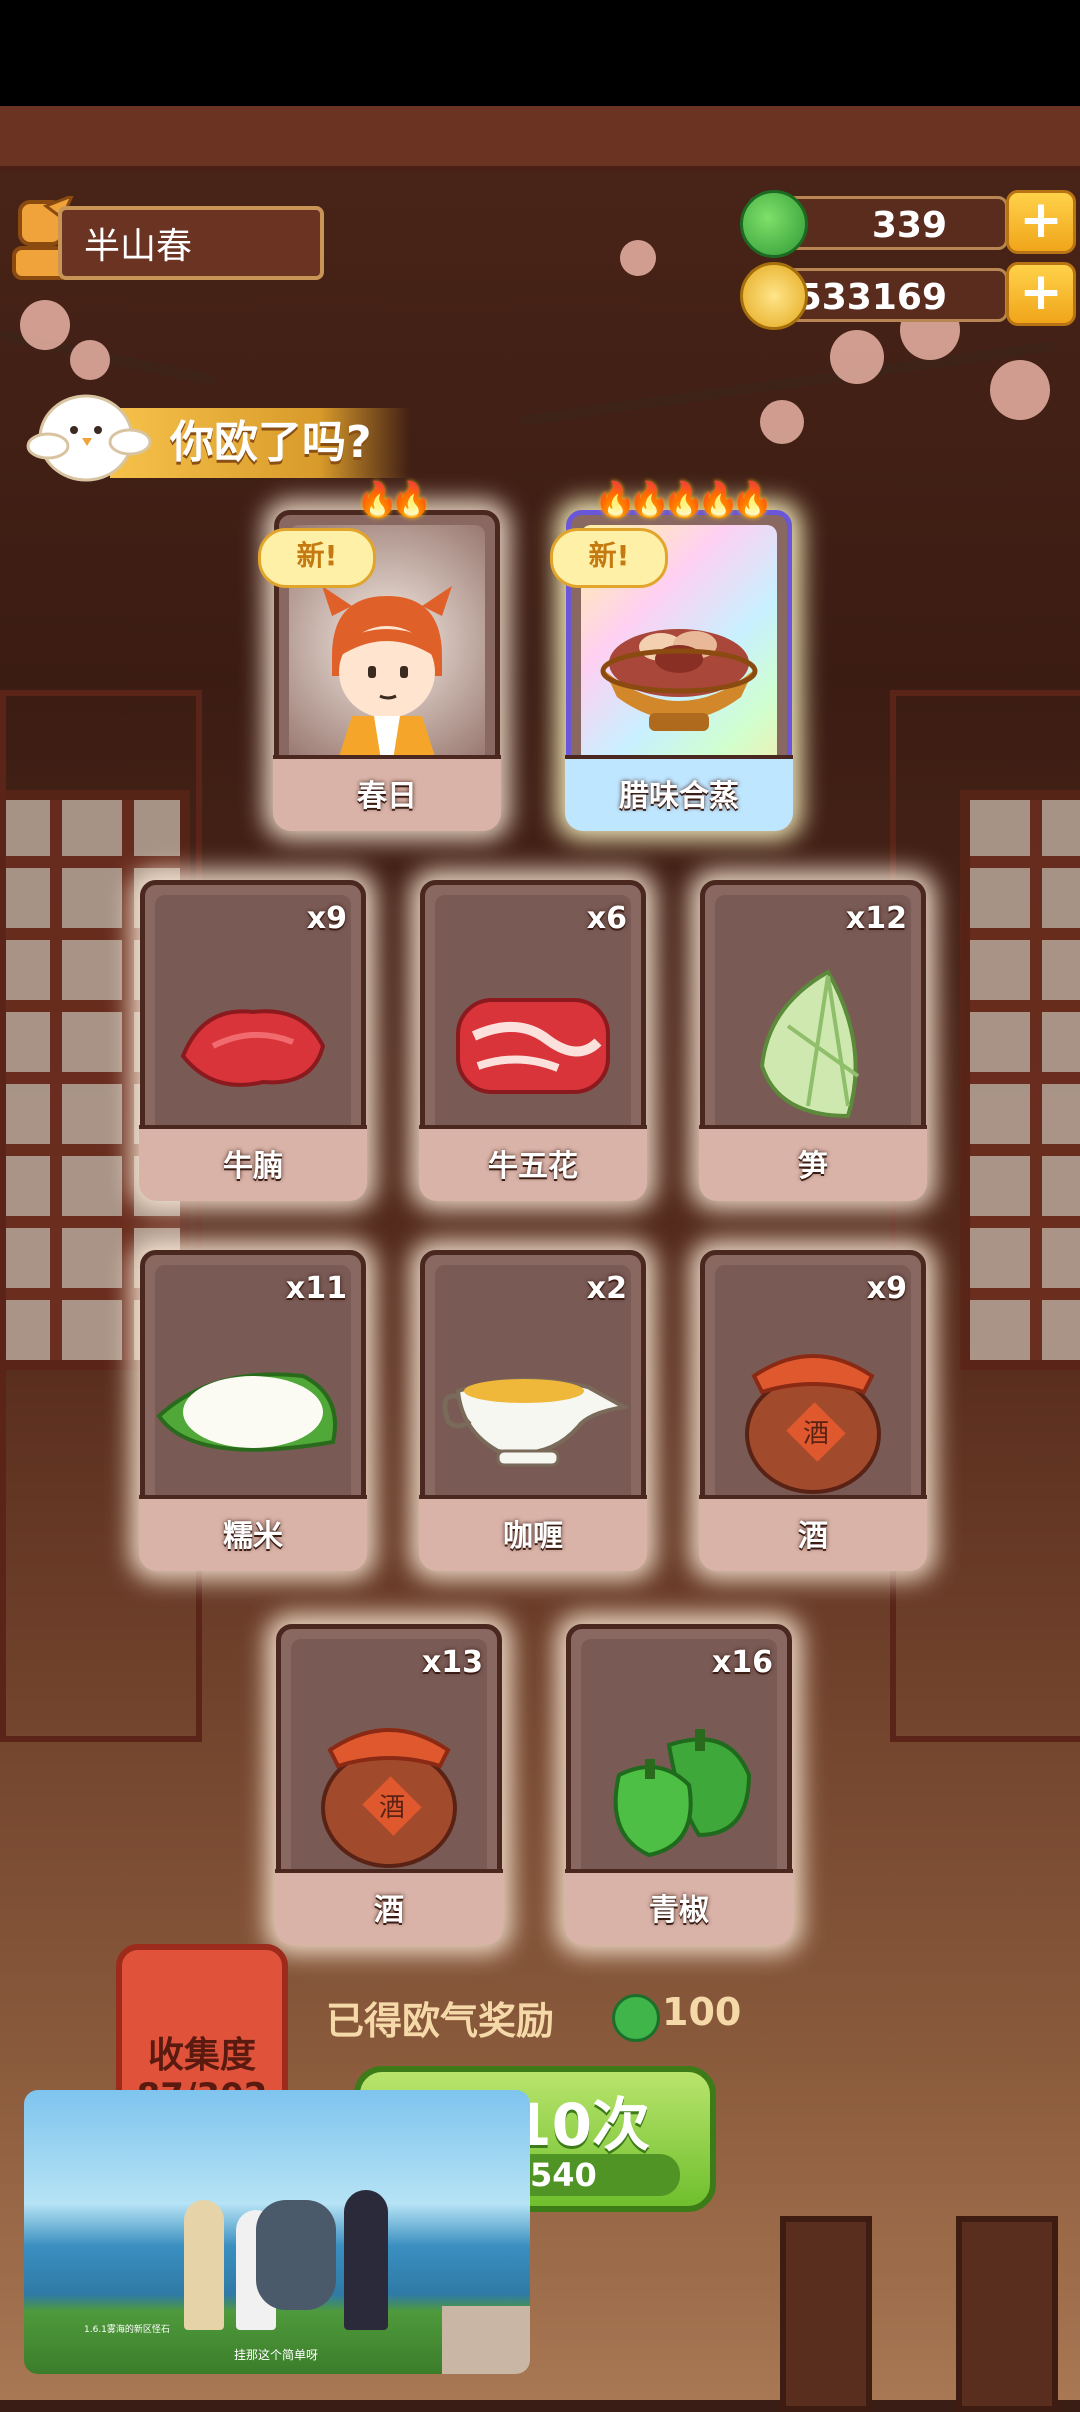 The image size is (1080, 2412). What do you see at coordinates (201, 2055) in the screenshot?
I see `collection-label: 收集度` at bounding box center [201, 2055].